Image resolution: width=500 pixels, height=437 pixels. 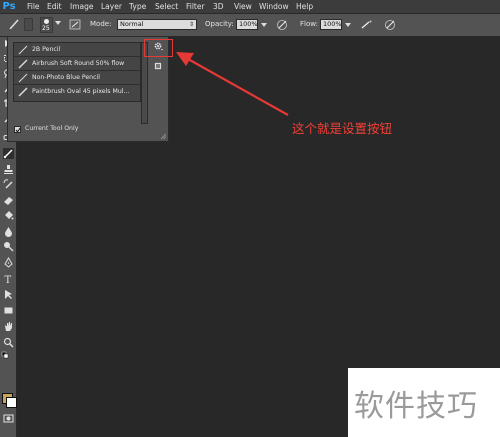 What do you see at coordinates (8, 326) in the screenshot?
I see `hand-tool-icon` at bounding box center [8, 326].